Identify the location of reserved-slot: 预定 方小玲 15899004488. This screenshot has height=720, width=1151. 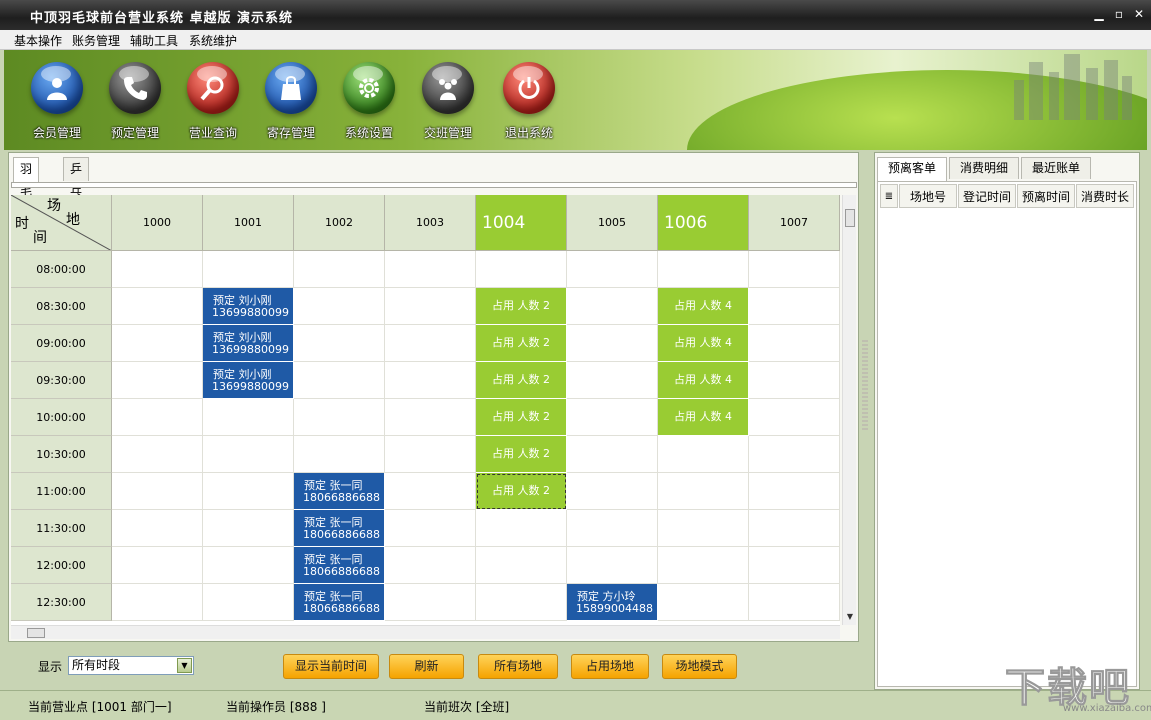
(612, 602).